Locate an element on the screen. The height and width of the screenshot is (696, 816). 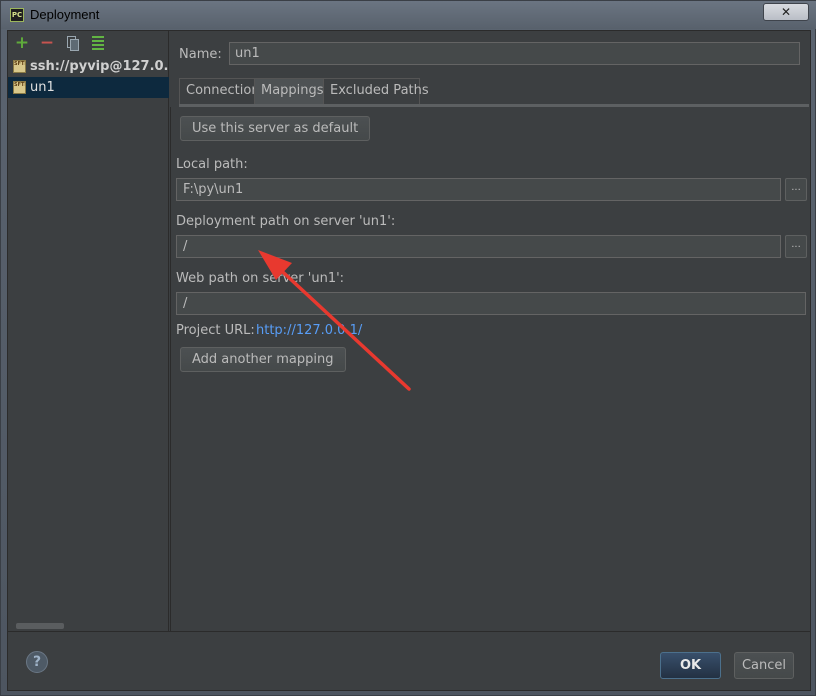
web-path-field: / is located at coordinates (491, 303).